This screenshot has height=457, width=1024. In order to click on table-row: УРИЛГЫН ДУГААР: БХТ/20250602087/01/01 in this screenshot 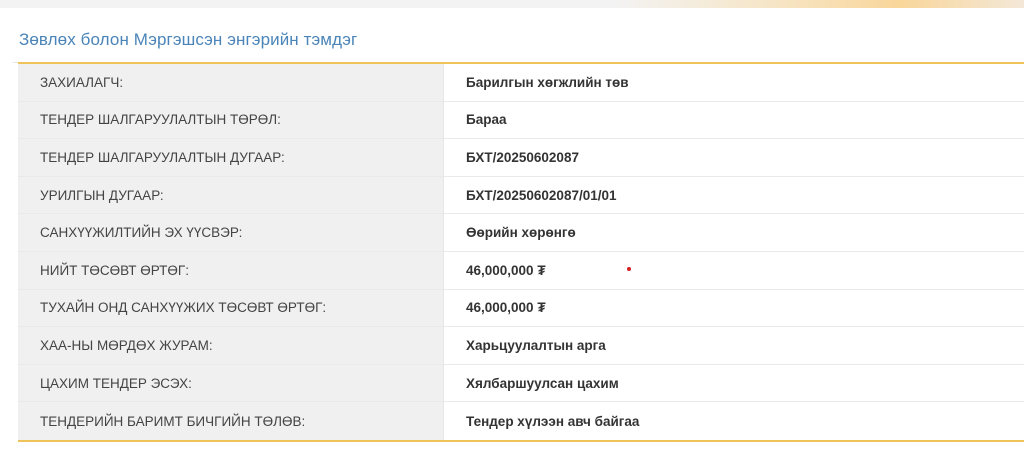, I will do `click(521, 195)`.